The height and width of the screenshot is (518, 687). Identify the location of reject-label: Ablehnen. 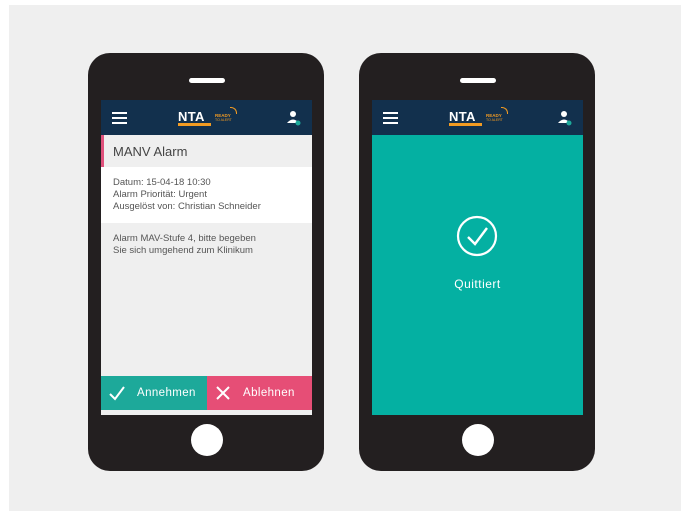
(269, 393).